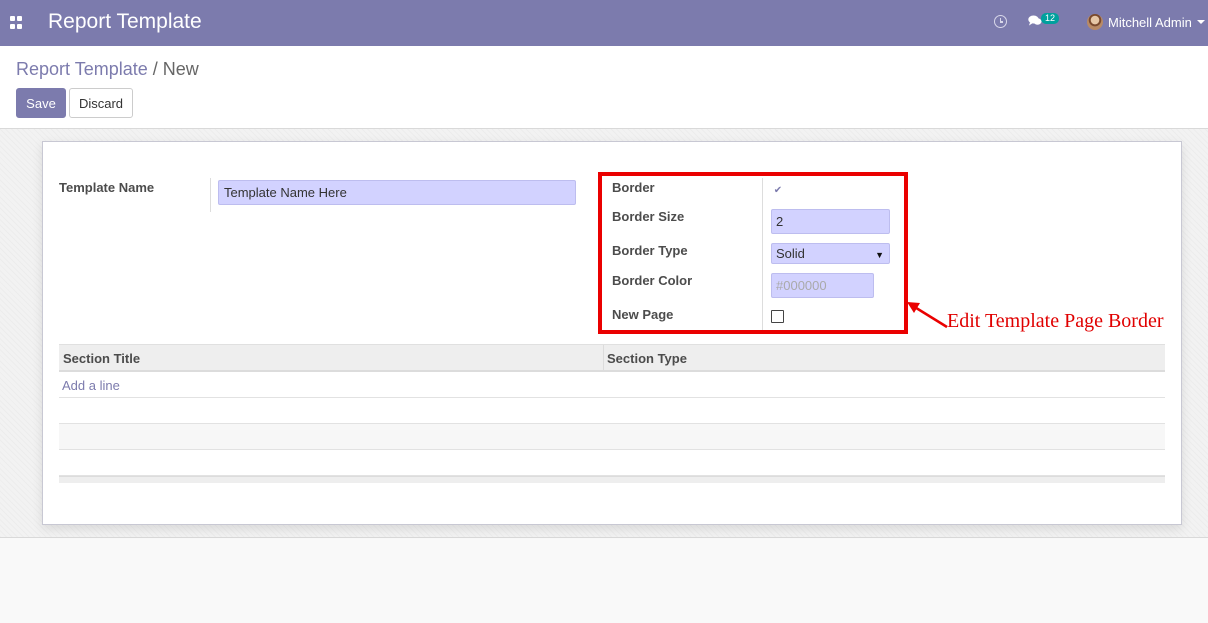 Image resolution: width=1208 pixels, height=623 pixels. What do you see at coordinates (603, 358) in the screenshot?
I see `column-divider` at bounding box center [603, 358].